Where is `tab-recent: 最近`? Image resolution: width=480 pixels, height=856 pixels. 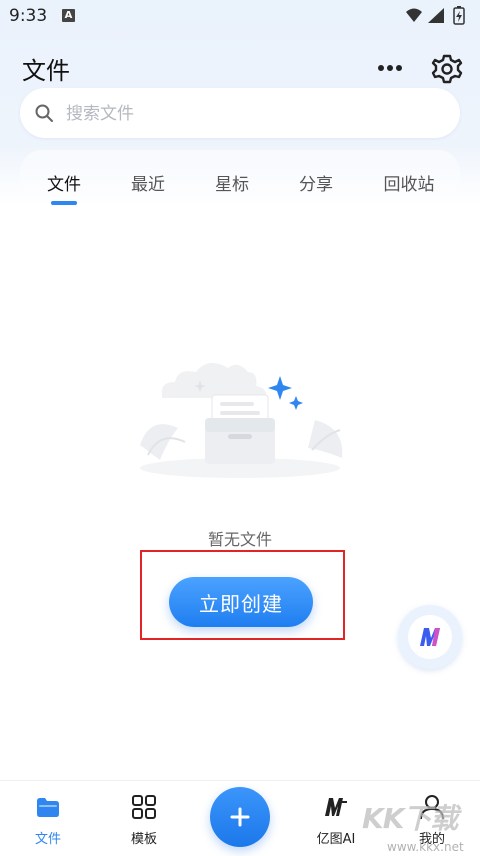
tab-recent: 最近 is located at coordinates (148, 182).